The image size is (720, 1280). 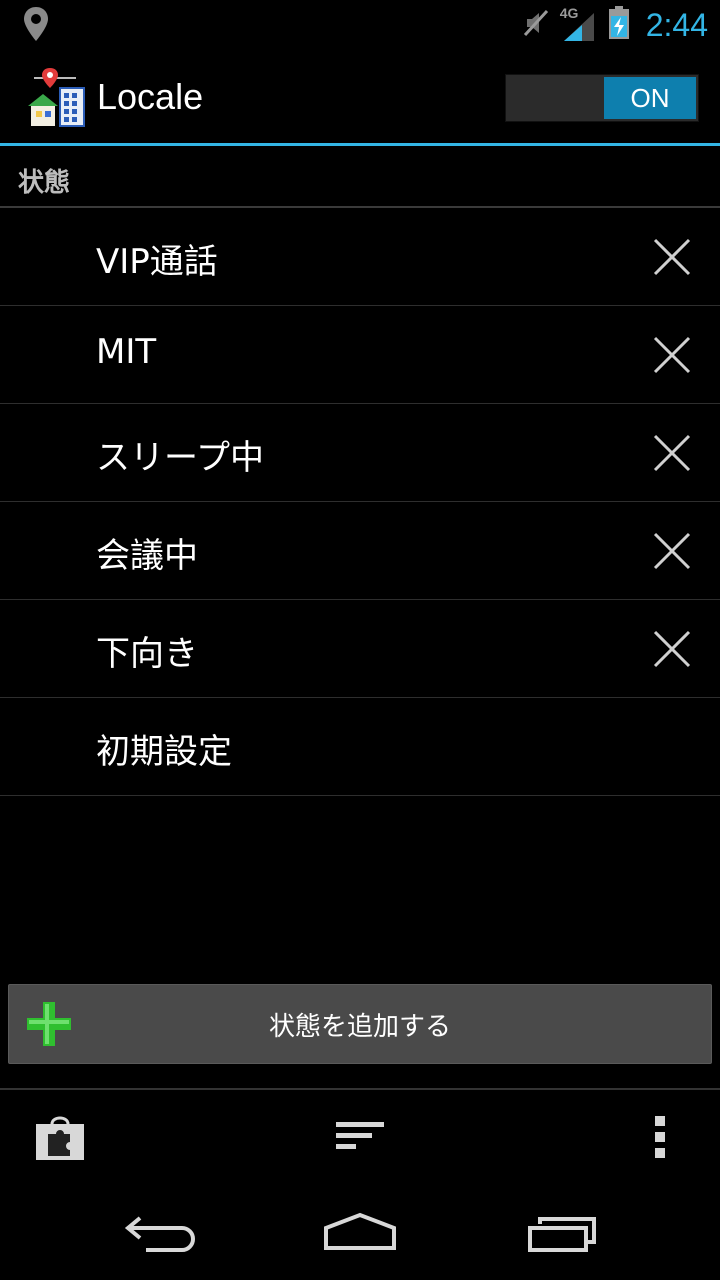 I want to click on status-bar: 4G 2:44, so click(x=360, y=25).